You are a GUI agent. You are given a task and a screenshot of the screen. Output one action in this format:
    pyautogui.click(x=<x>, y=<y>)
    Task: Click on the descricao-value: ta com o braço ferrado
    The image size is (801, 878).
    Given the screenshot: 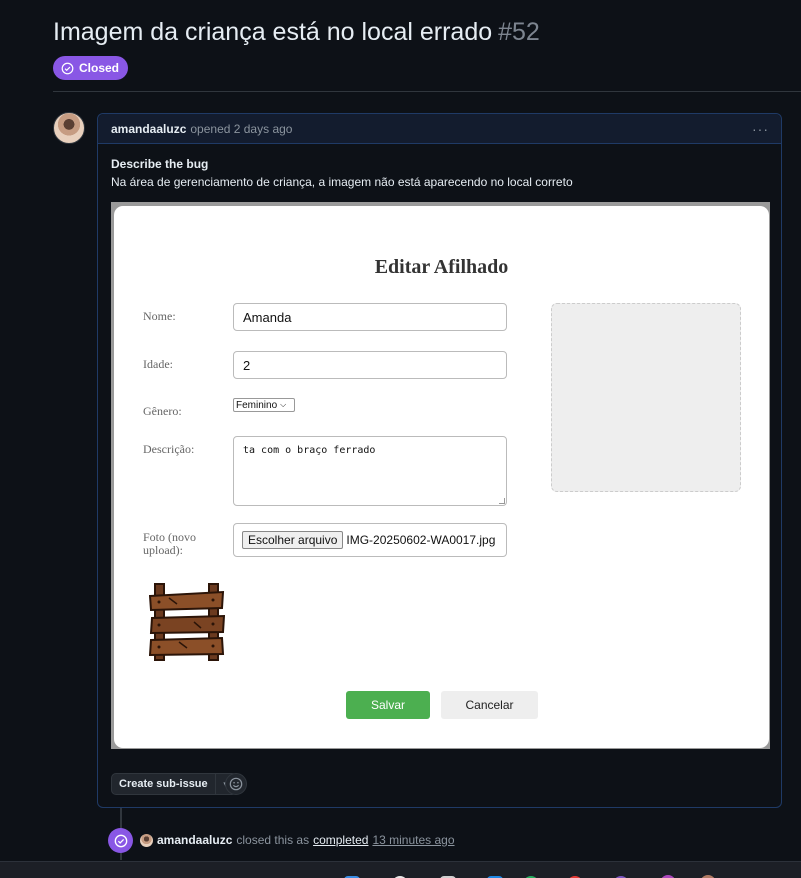 What is the action you would take?
    pyautogui.click(x=309, y=450)
    